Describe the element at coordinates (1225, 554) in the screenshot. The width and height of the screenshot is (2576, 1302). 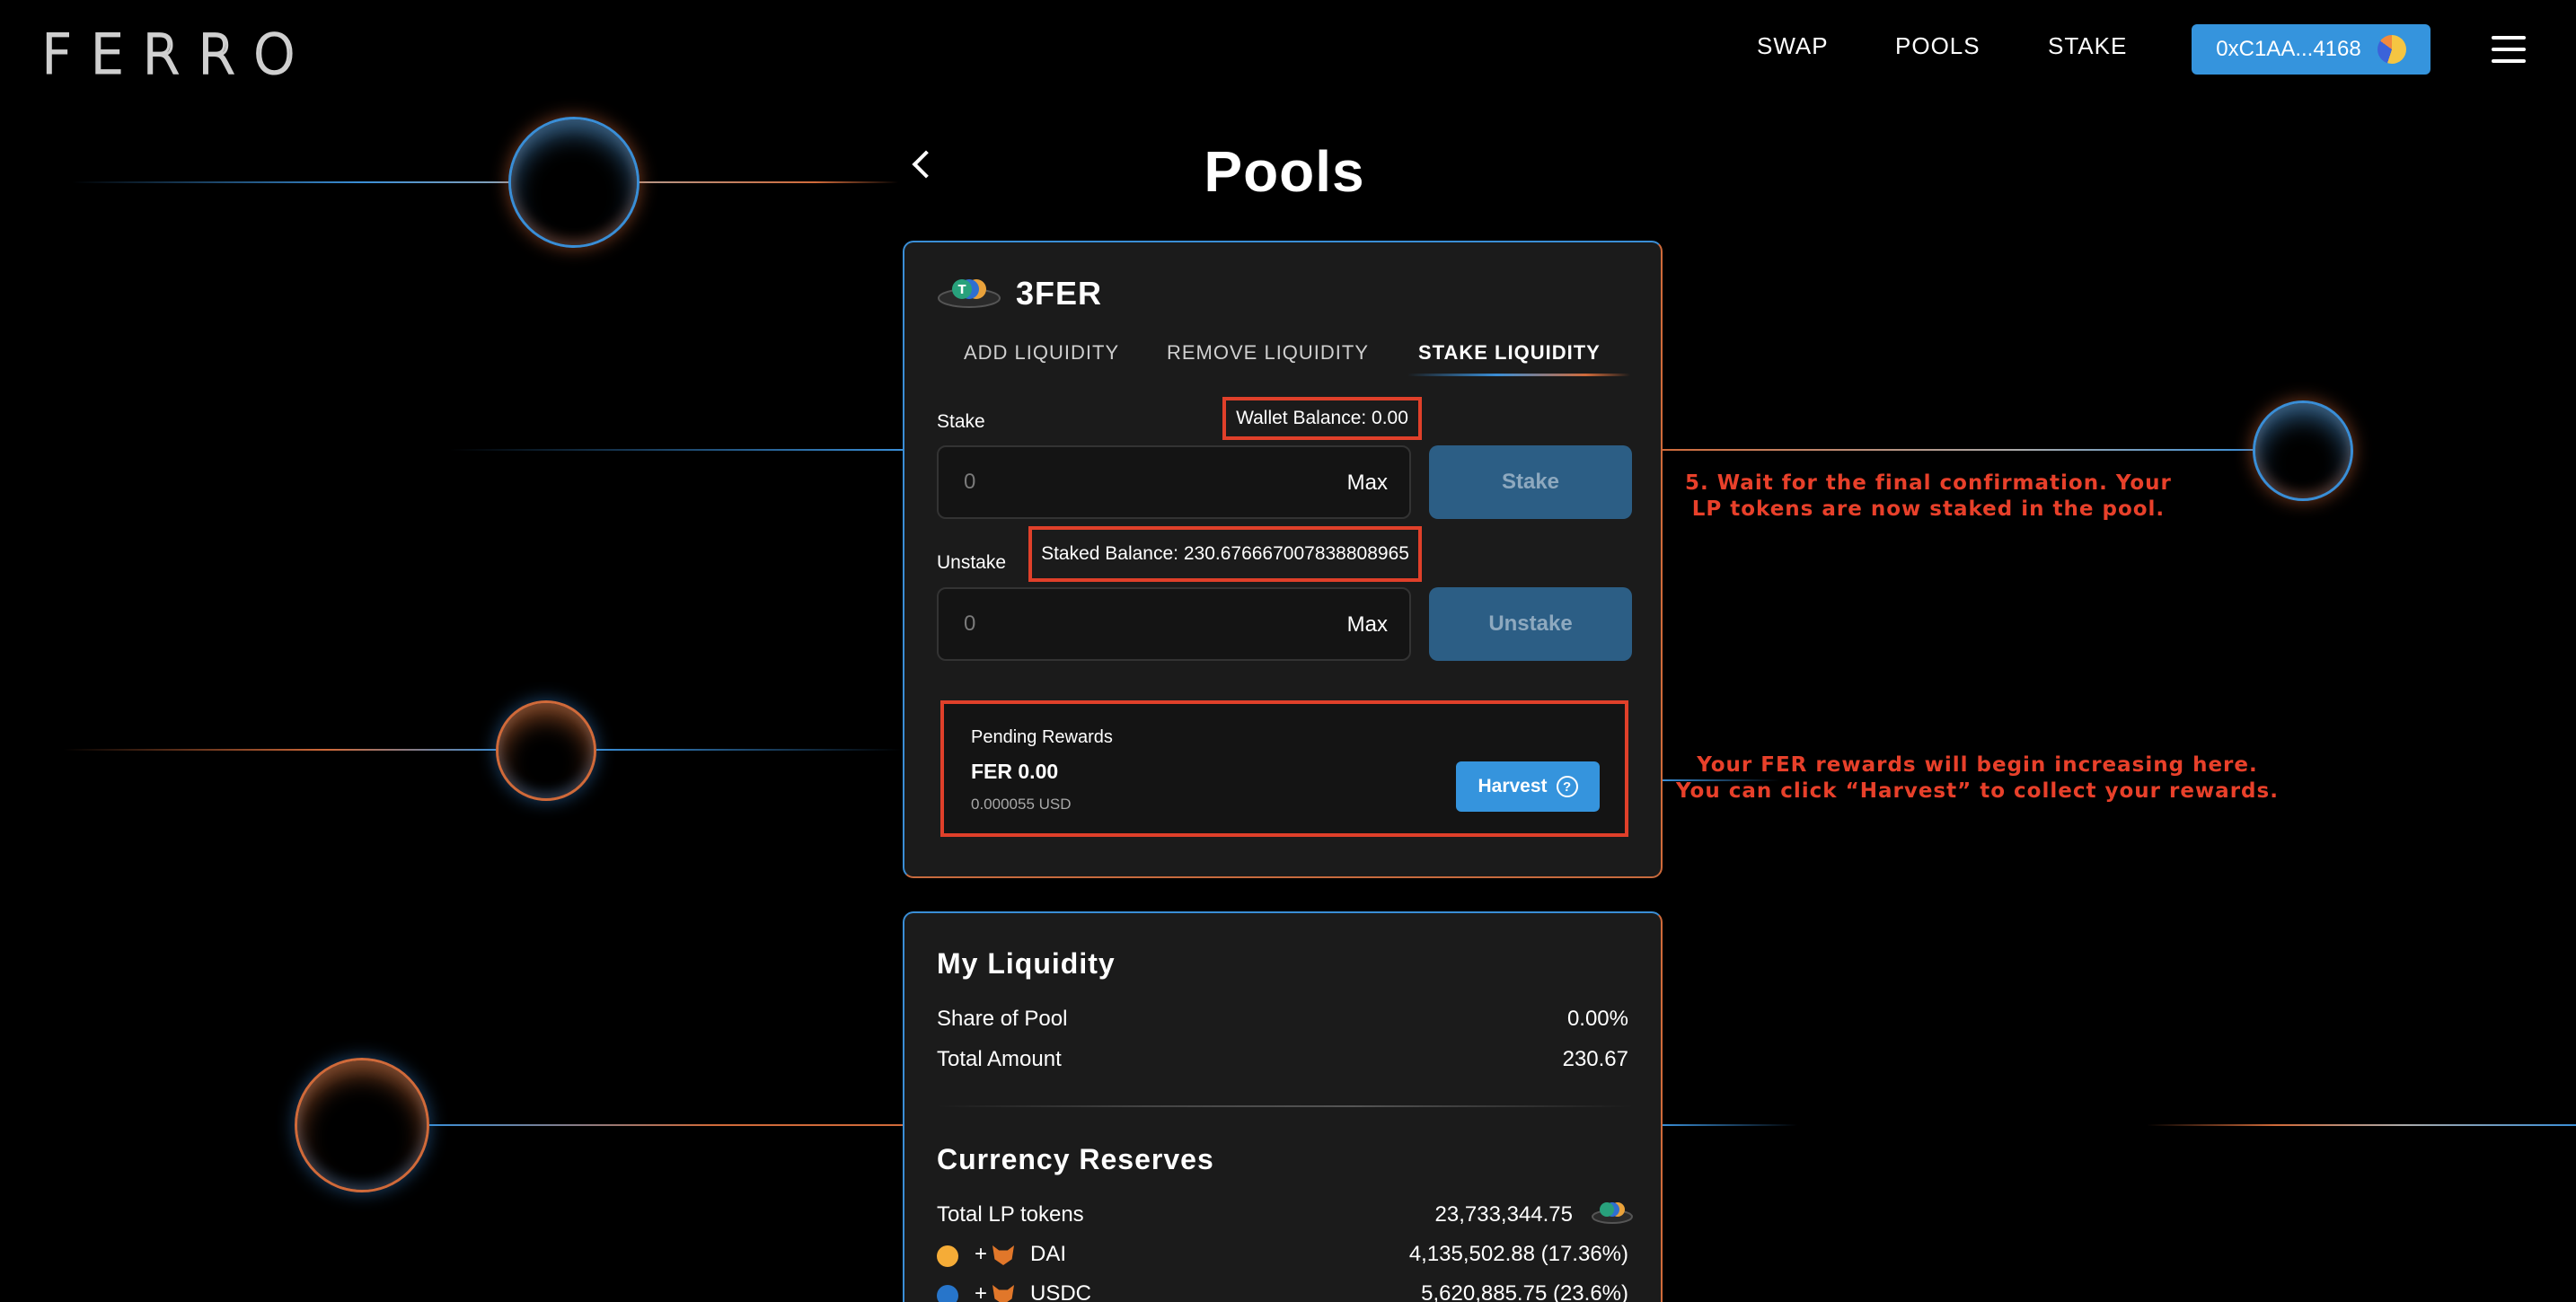
I see `staked-balance: Staked Balance: 230.676667007838808965` at that location.